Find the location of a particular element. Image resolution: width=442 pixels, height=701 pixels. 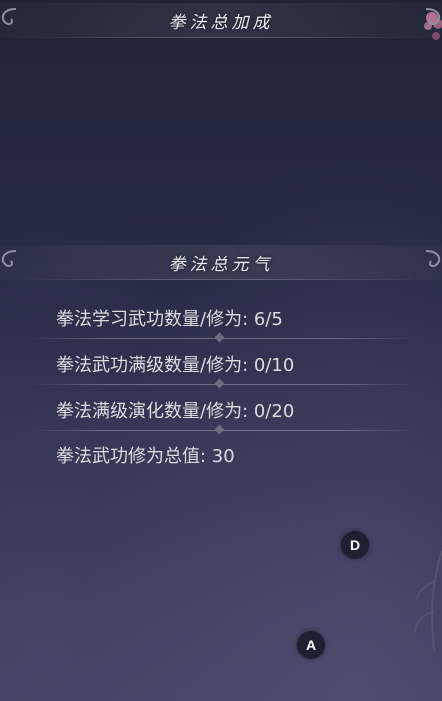

stat-total-cultivation: 拳法武功修为总值: 30 is located at coordinates (145, 456).